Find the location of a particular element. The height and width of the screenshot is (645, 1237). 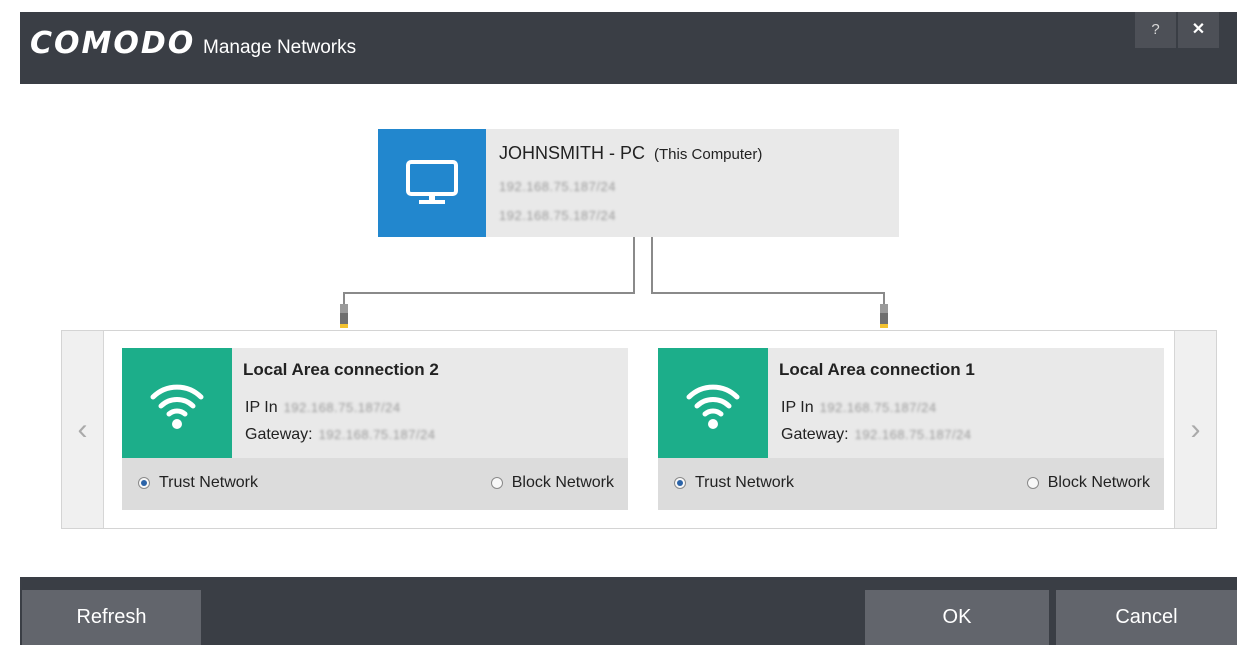

computer-ip-address: 192.168.75.187/24 is located at coordinates (557, 186).